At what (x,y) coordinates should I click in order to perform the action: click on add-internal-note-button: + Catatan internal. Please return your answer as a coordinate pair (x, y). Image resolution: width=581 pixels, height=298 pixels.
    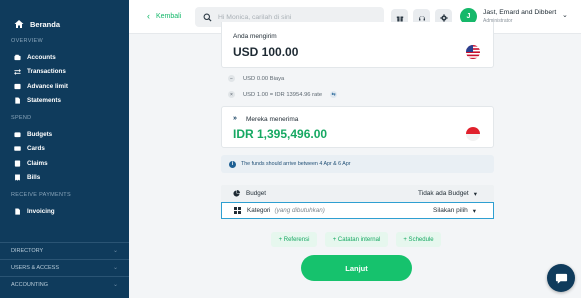
    Looking at the image, I should click on (356, 239).